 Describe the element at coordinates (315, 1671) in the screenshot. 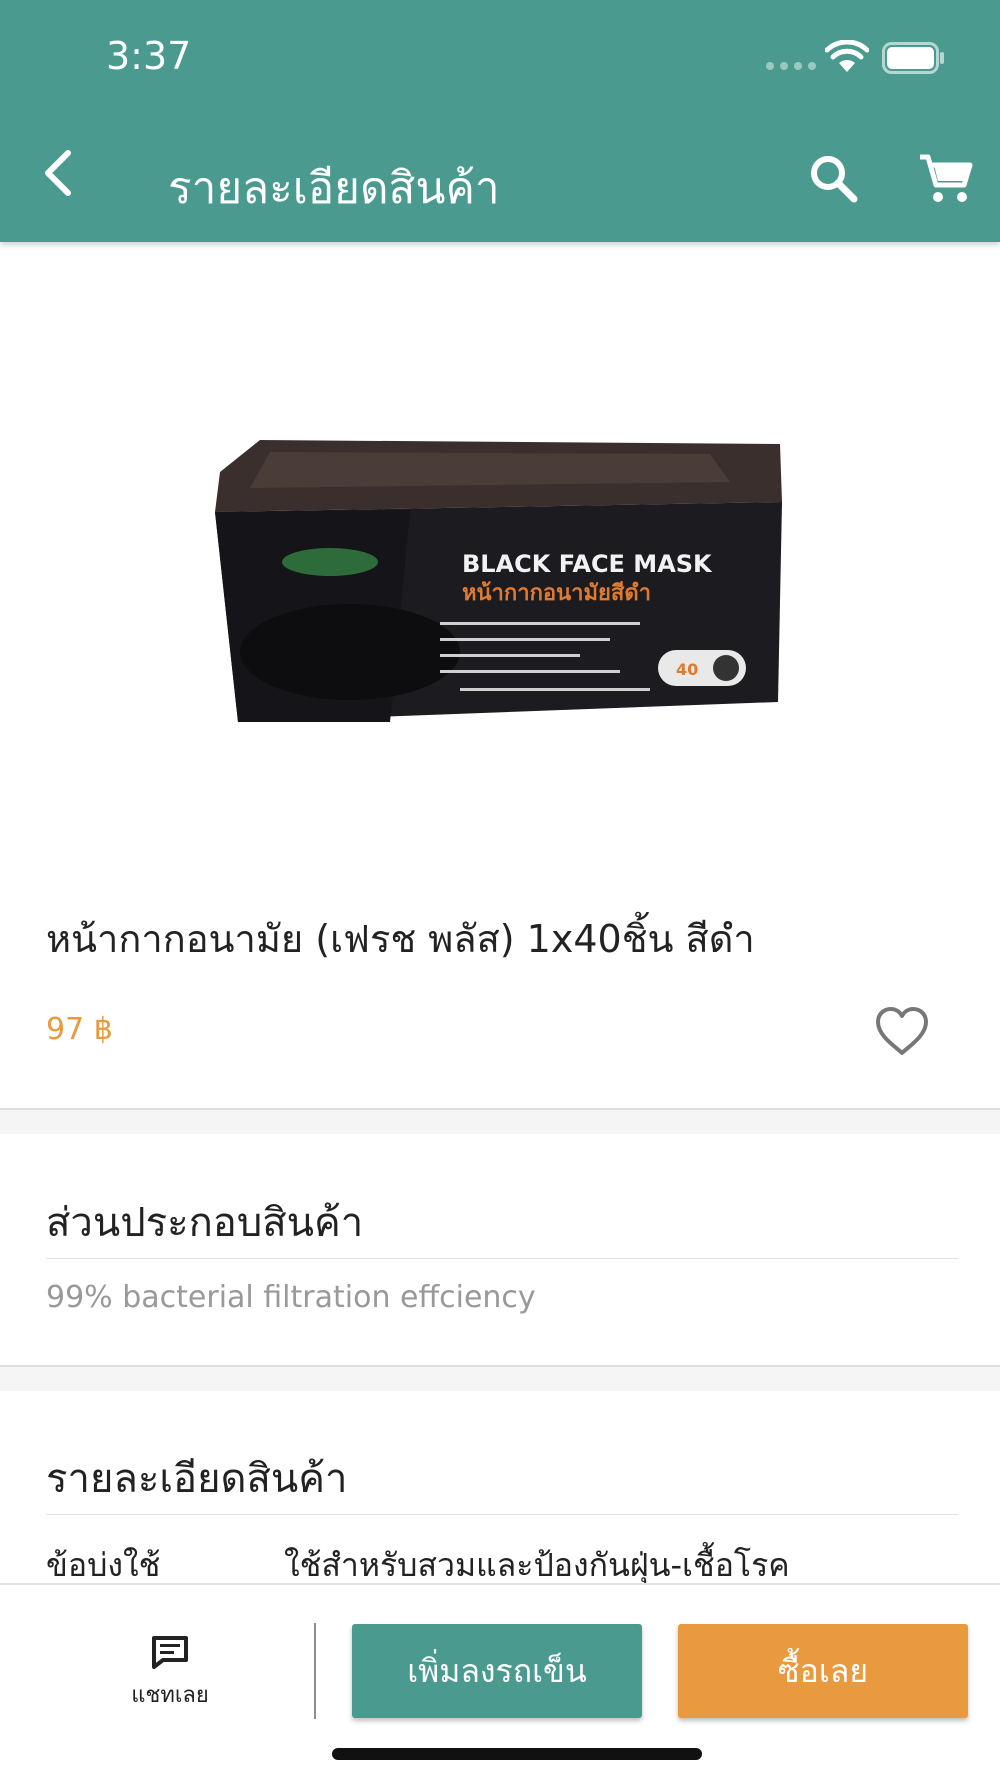

I see `bar-separator` at that location.